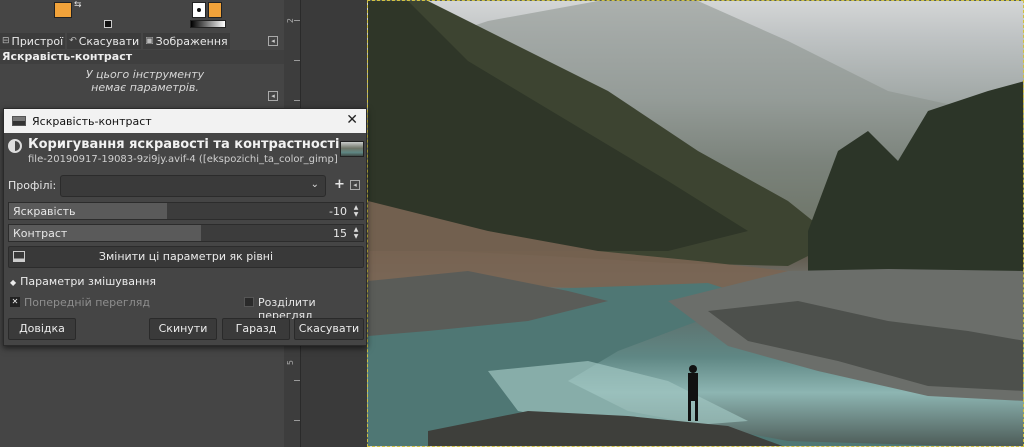 Image resolution: width=1024 pixels, height=447 pixels. Describe the element at coordinates (208, 24) in the screenshot. I see `gradient-icon` at that location.